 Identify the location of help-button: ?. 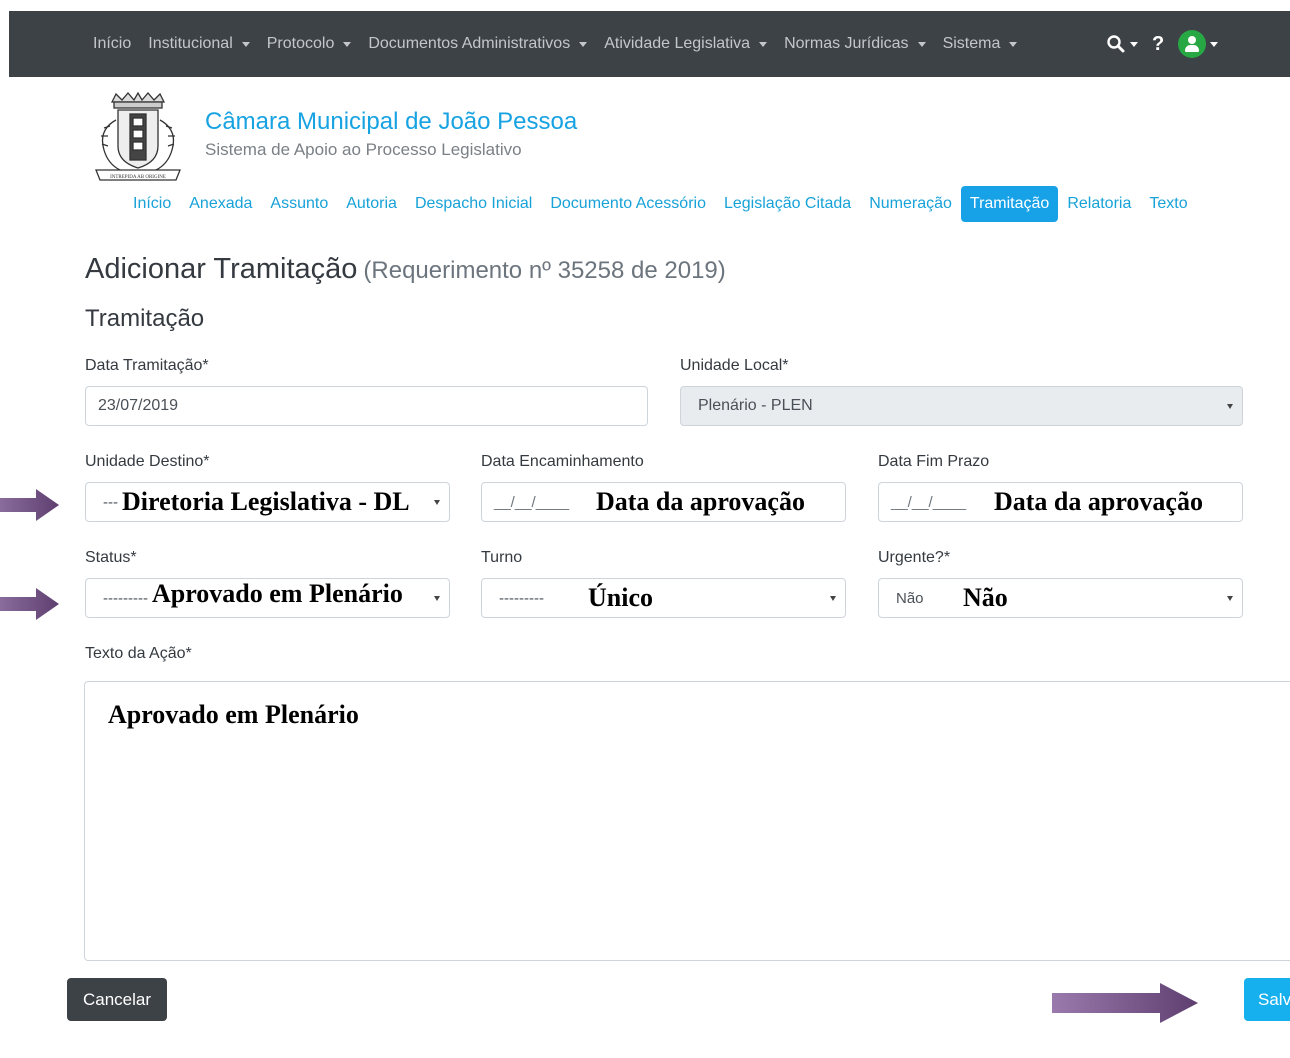
(1158, 44).